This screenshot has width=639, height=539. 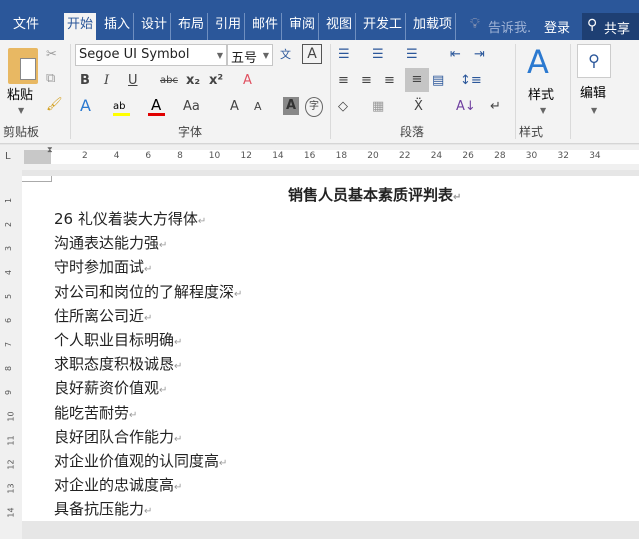 I want to click on shading-icon: ◇, so click(x=343, y=107).